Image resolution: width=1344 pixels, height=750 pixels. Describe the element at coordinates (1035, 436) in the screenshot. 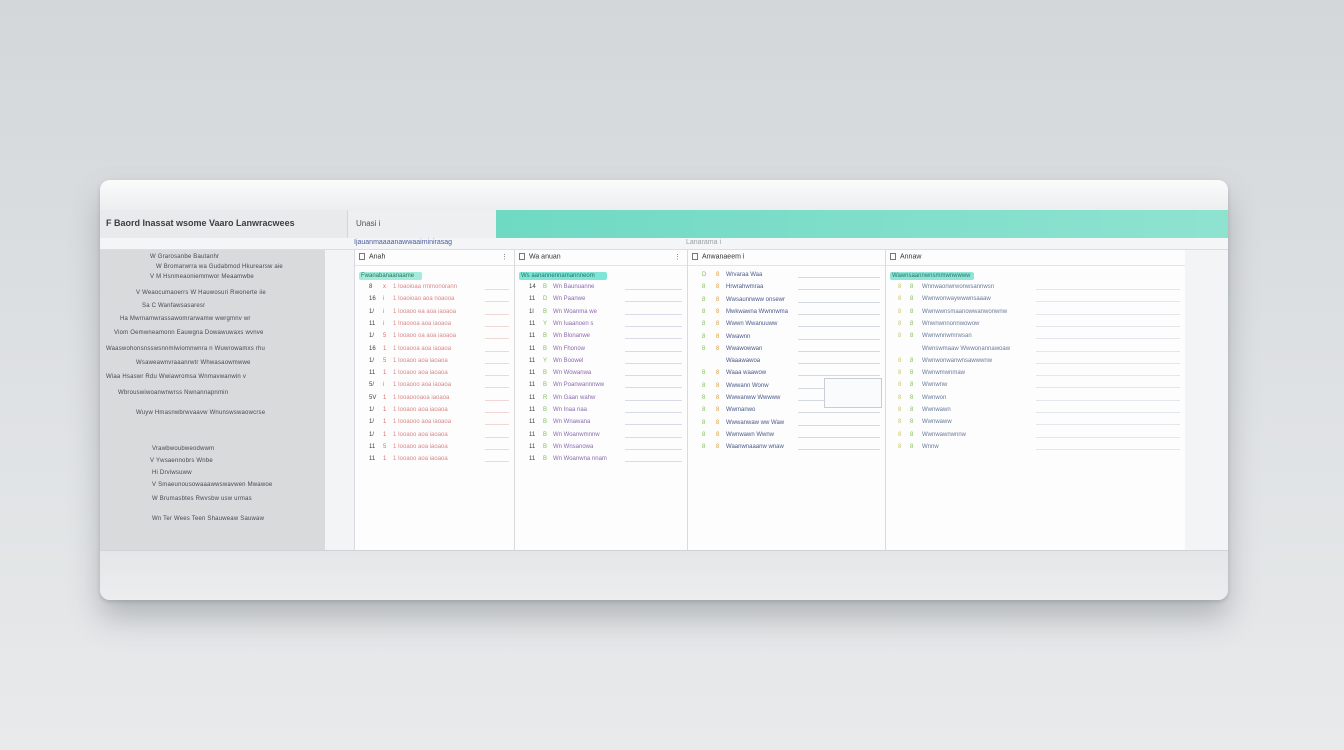

I see `list-row: 8 8 Wwnwawnwnnw` at that location.